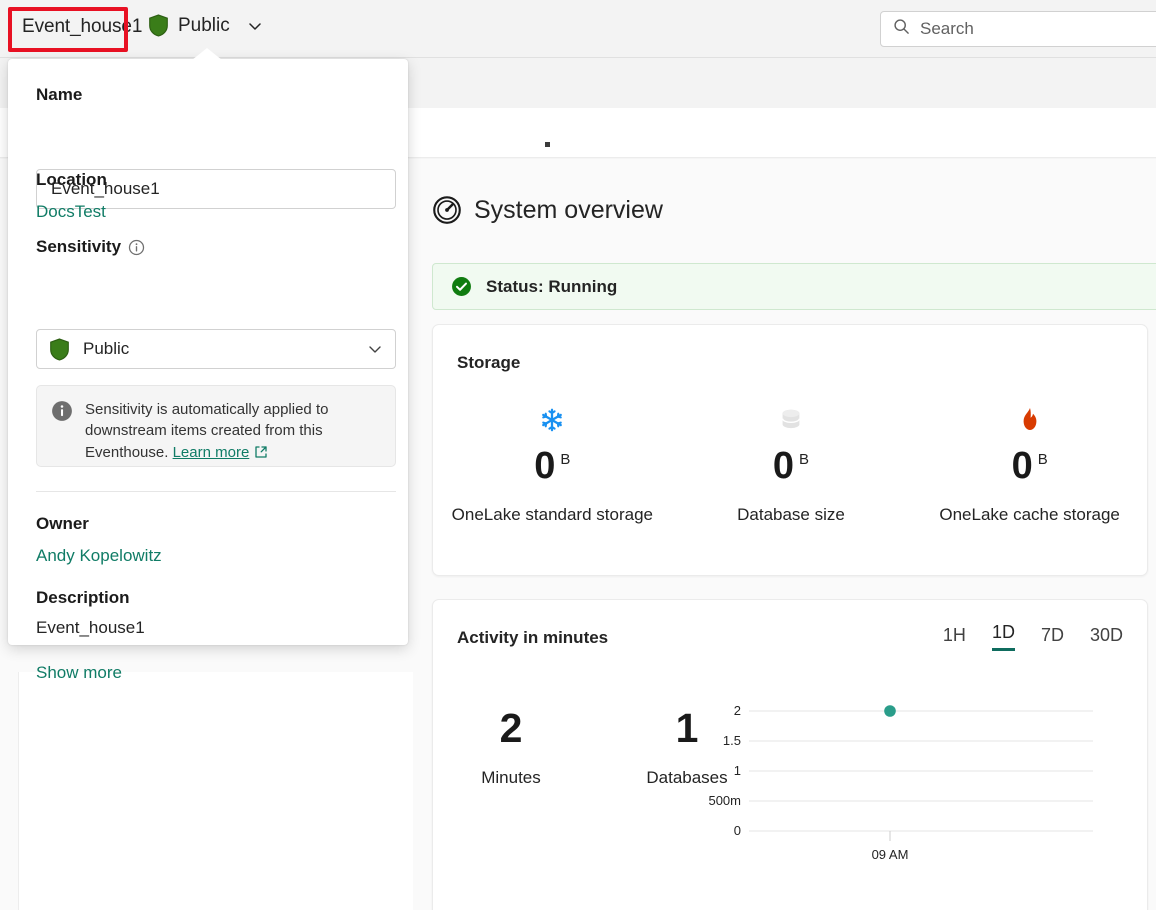 This screenshot has height=910, width=1156. Describe the element at coordinates (791, 420) in the screenshot. I see `database-icon` at that location.